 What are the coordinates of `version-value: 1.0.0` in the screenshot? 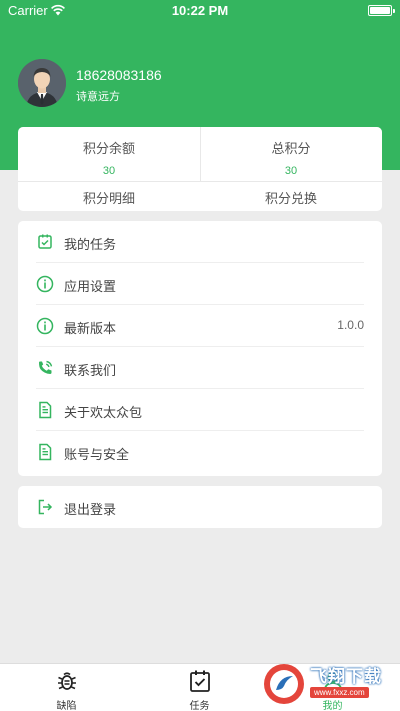 It's located at (350, 325).